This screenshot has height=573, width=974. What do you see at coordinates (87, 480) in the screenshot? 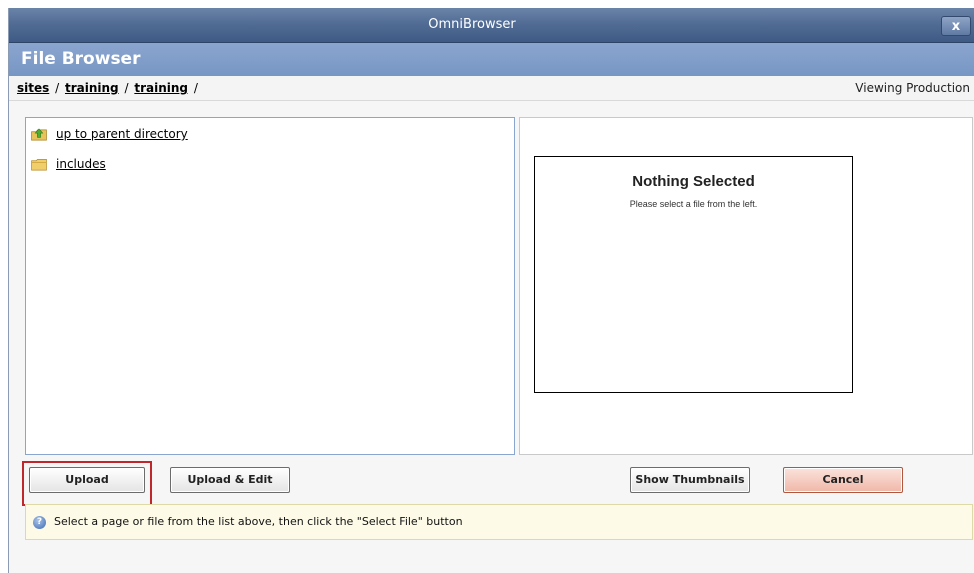
I see `upload-button: Upload` at bounding box center [87, 480].